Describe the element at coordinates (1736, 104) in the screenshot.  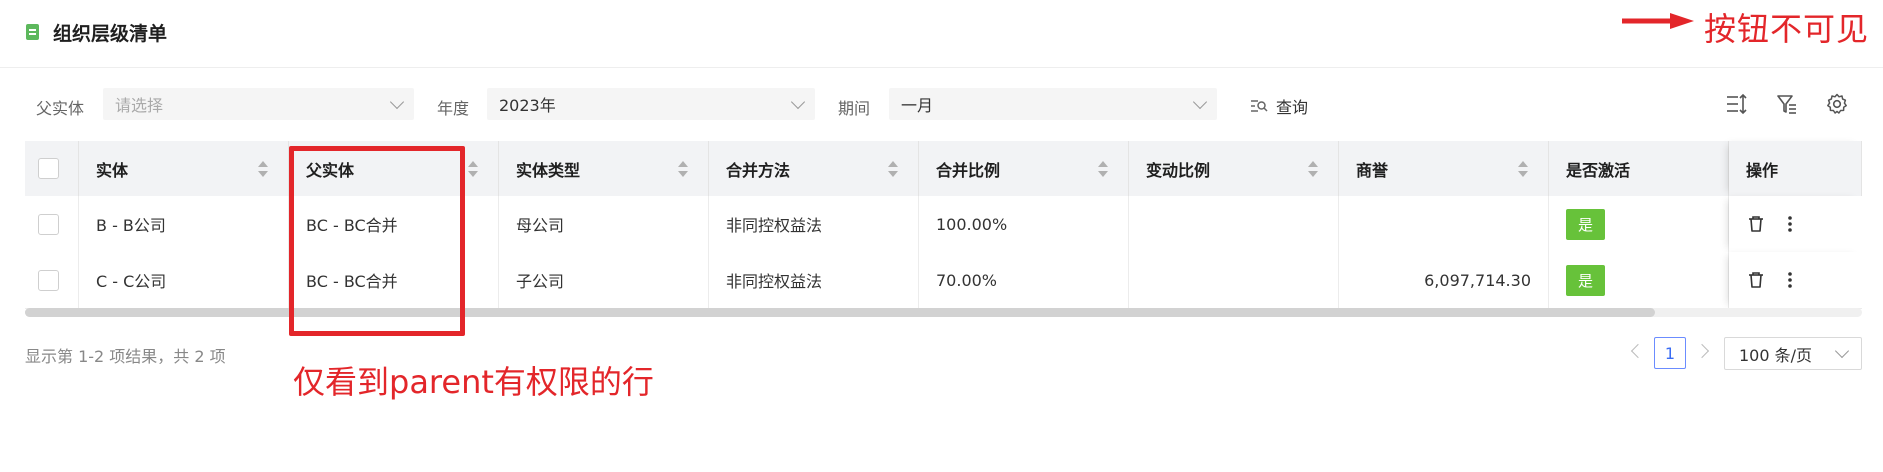
I see `column-height-icon` at that location.